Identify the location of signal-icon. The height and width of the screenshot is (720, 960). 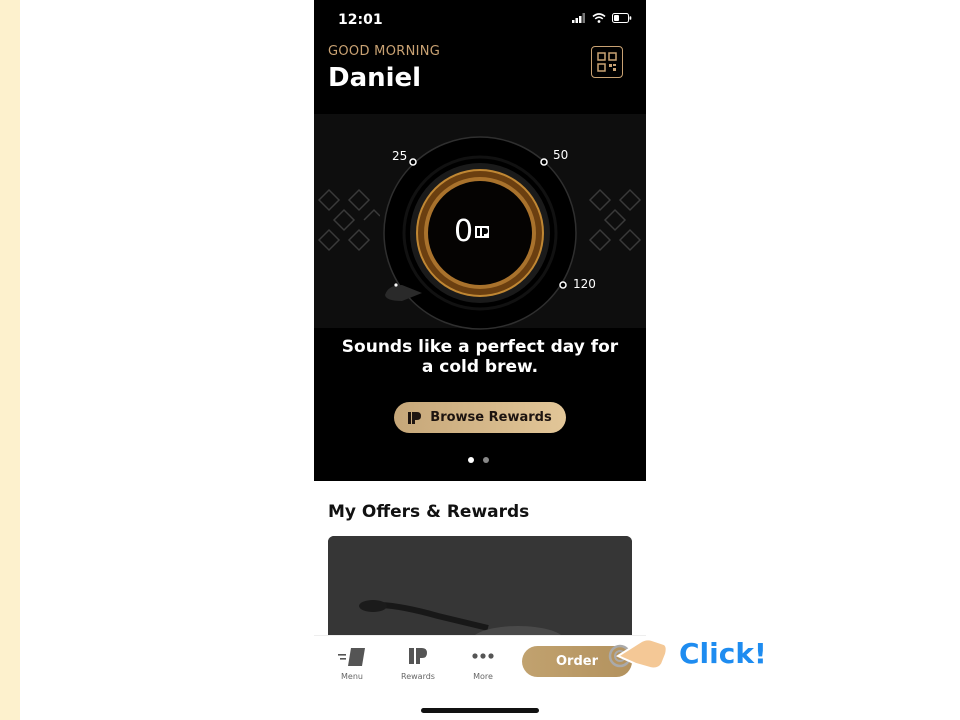
(578, 18).